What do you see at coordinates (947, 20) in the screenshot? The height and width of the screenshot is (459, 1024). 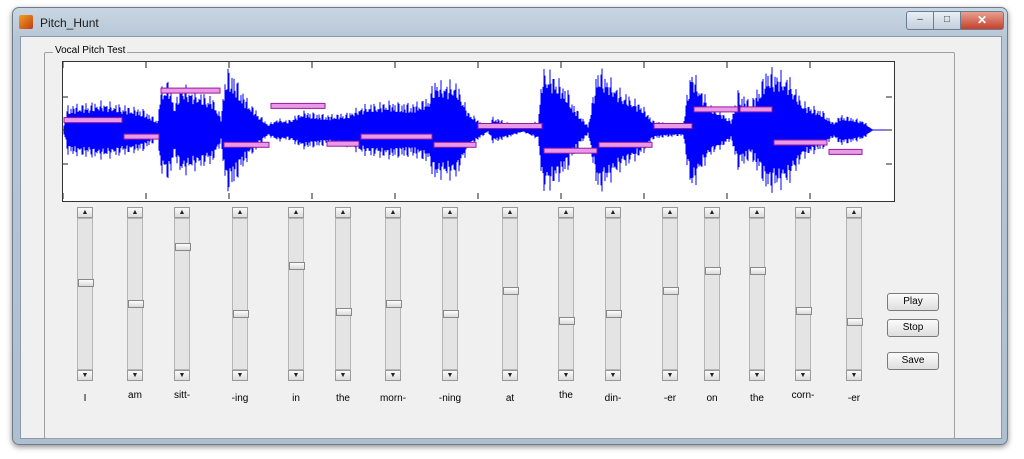 I see `maximize-button: □` at bounding box center [947, 20].